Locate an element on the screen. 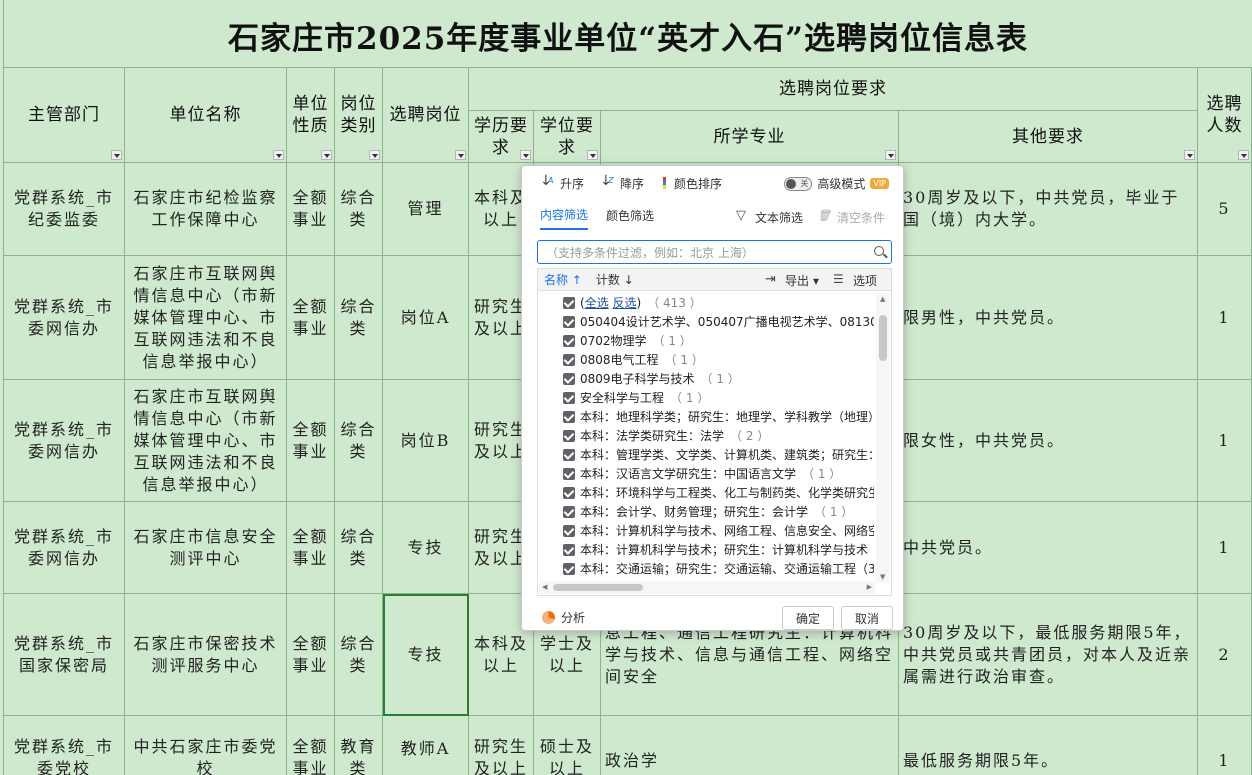 The height and width of the screenshot is (775, 1252). cell-unit: 石家庄市纪检监察工作保障中心 is located at coordinates (206, 209).